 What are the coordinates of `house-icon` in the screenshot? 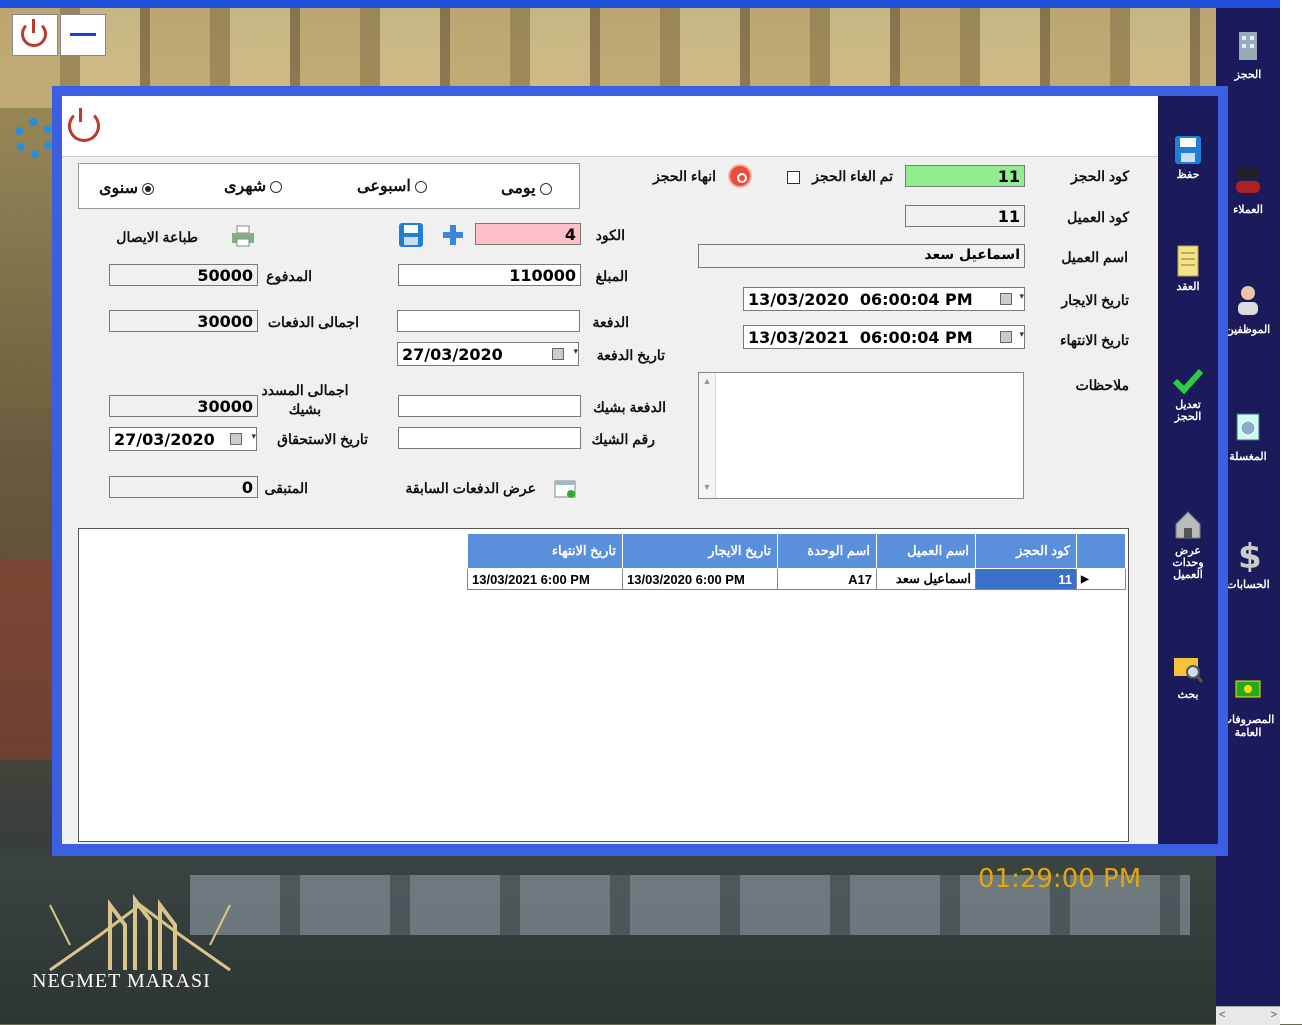 It's located at (1188, 525).